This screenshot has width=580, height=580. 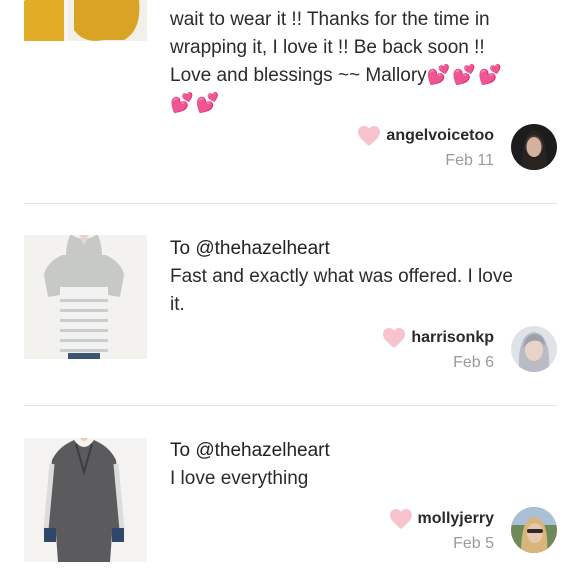 I want to click on review-text-line: it., so click(x=177, y=304).